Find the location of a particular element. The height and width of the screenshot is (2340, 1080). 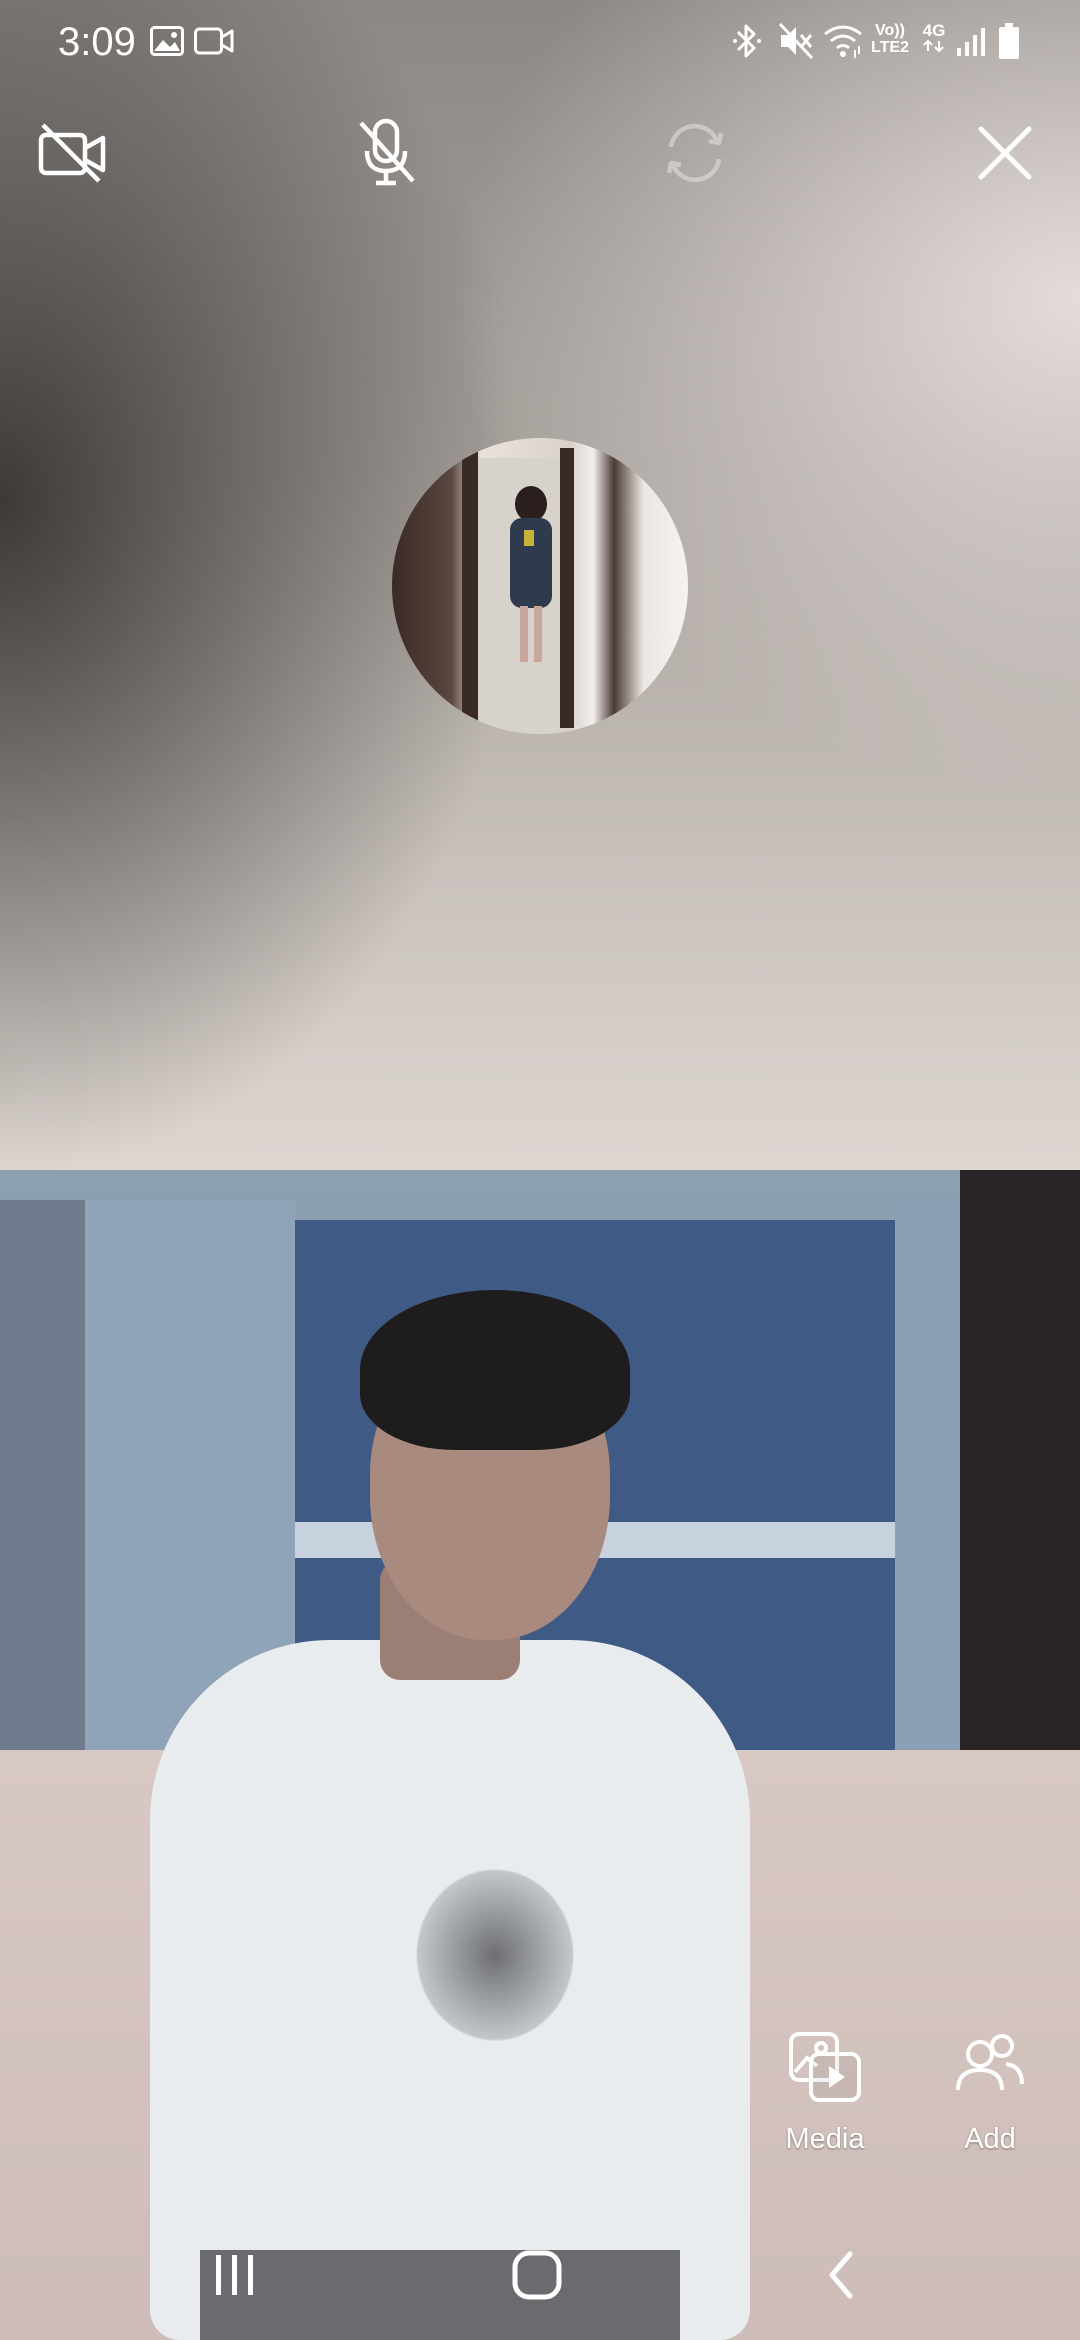

switch-camera-button is located at coordinates (695, 155).